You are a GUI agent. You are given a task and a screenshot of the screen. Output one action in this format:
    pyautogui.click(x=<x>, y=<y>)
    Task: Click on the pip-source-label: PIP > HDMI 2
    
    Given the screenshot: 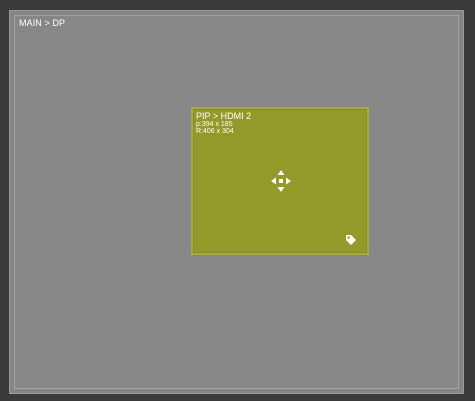 What is the action you would take?
    pyautogui.click(x=224, y=116)
    